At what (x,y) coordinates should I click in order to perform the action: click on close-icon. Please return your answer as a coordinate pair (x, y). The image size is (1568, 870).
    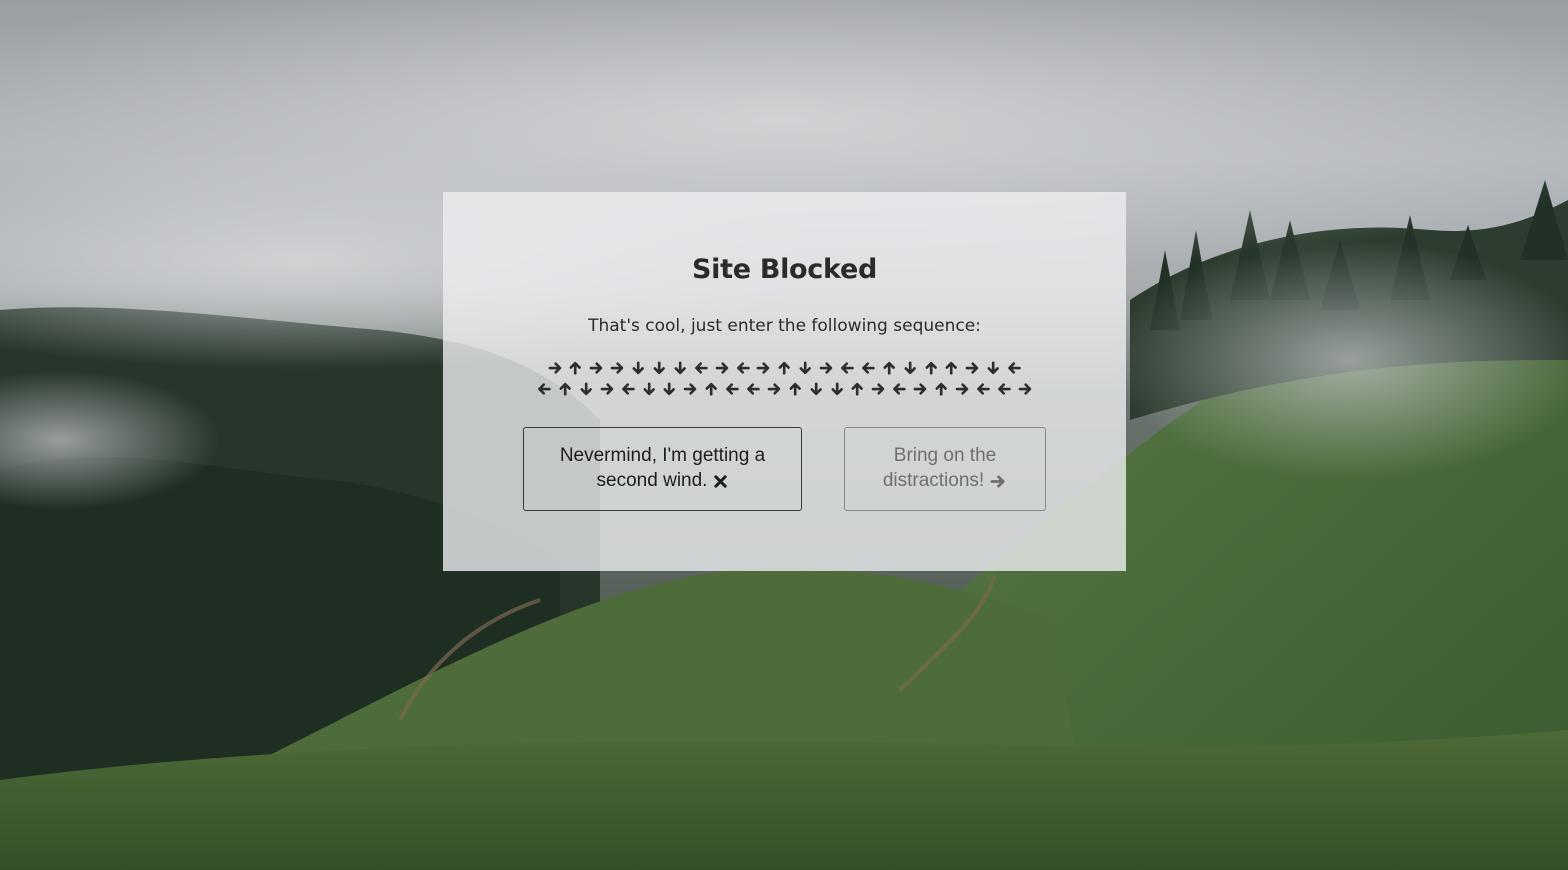
    Looking at the image, I should click on (720, 483).